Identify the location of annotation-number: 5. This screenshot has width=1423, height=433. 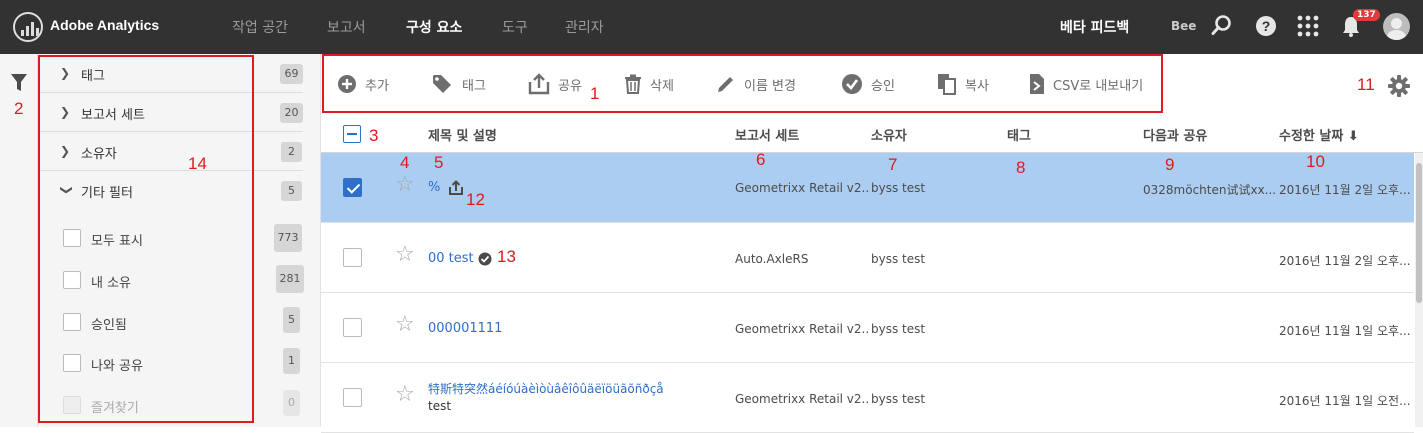
(439, 162).